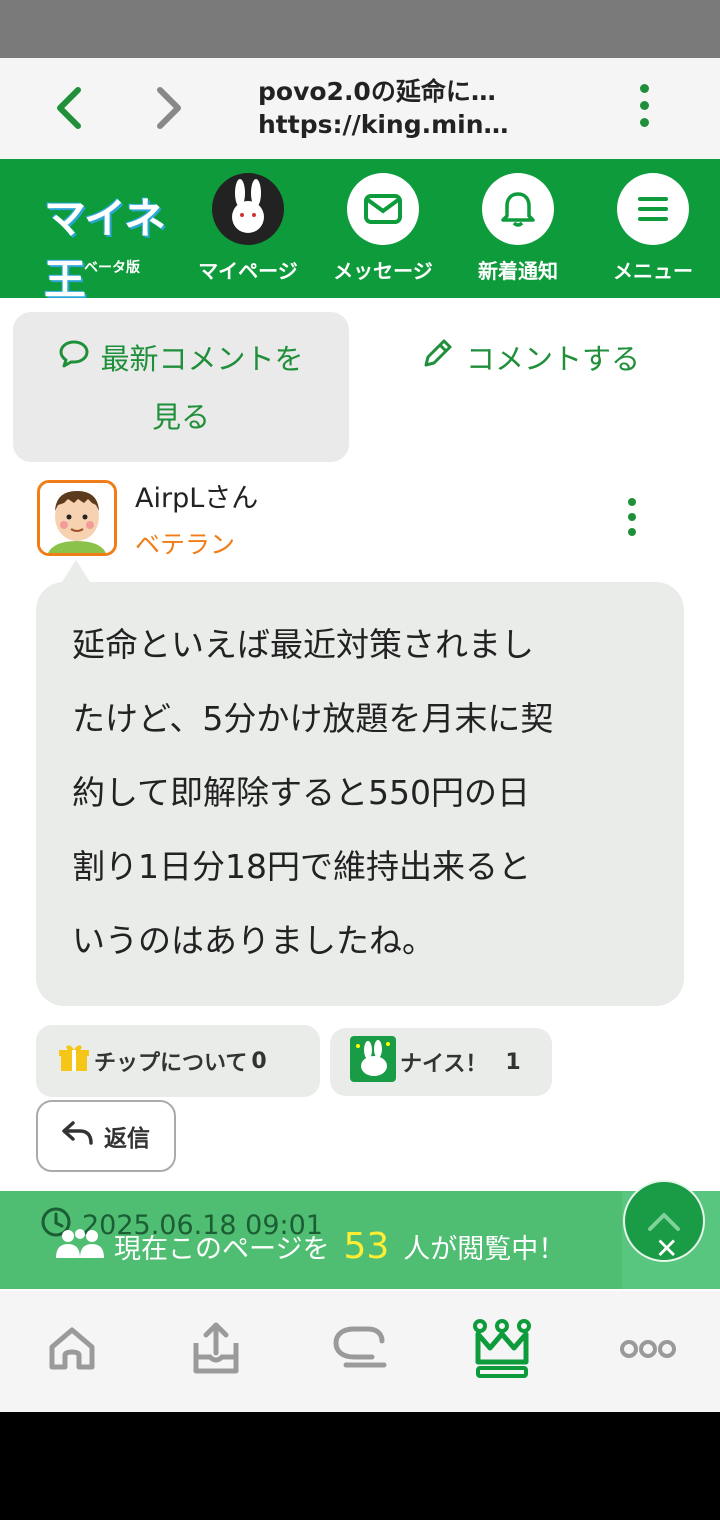  I want to click on mypage-label: マイページ, so click(248, 271).